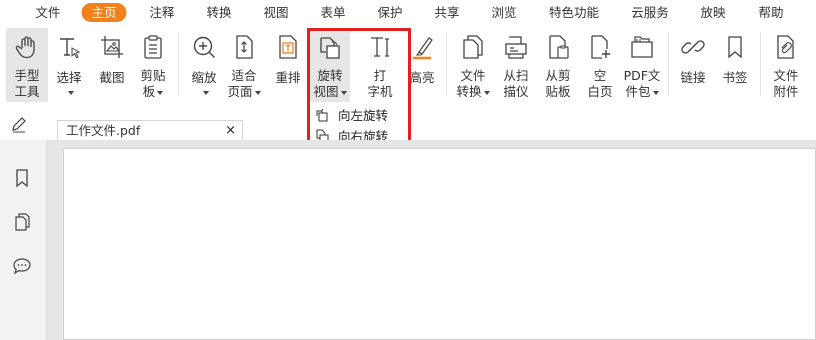 The width and height of the screenshot is (816, 340). I want to click on clipboard-button: 剪贴 板, so click(153, 65).